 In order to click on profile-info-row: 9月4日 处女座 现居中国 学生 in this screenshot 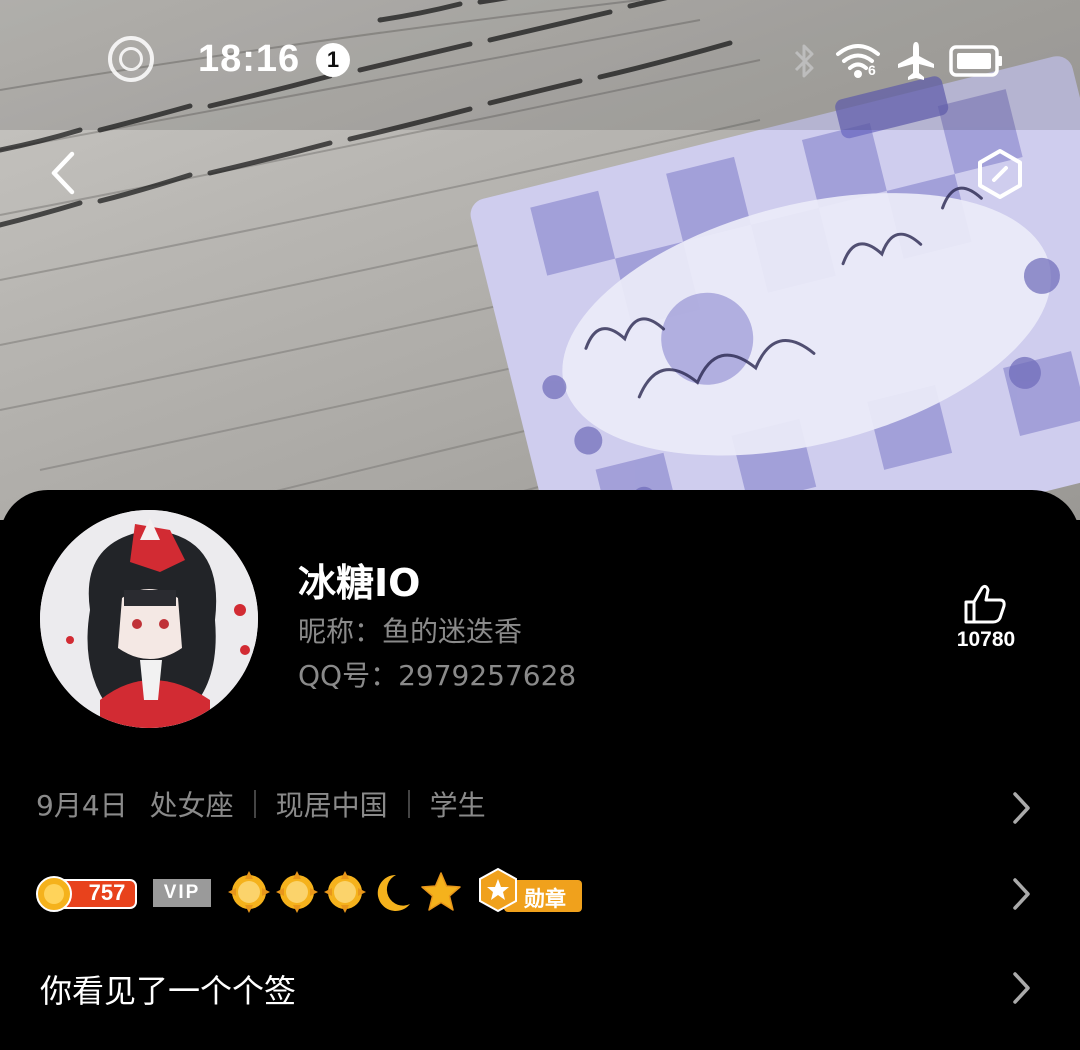, I will do `click(261, 804)`.